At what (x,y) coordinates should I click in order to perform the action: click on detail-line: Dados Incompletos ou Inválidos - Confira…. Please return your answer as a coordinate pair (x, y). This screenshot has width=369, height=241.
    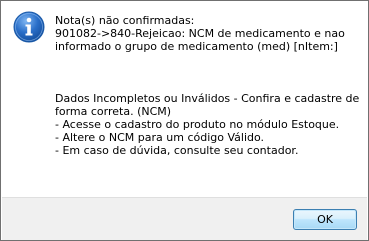
    Looking at the image, I should click on (207, 98).